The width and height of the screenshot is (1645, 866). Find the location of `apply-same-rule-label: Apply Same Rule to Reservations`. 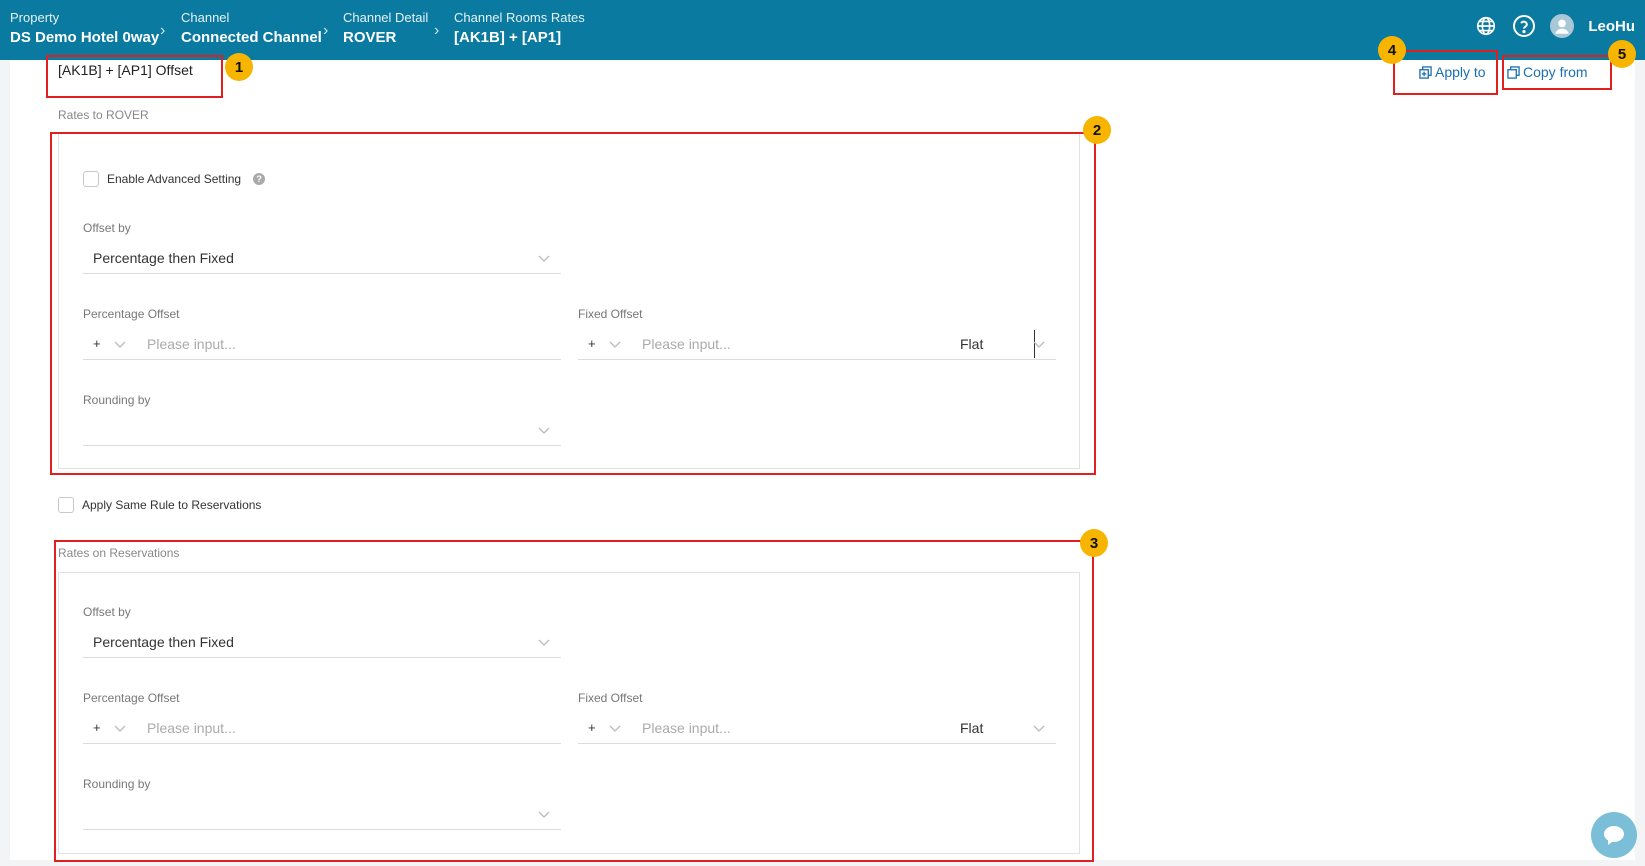

apply-same-rule-label: Apply Same Rule to Reservations is located at coordinates (172, 505).